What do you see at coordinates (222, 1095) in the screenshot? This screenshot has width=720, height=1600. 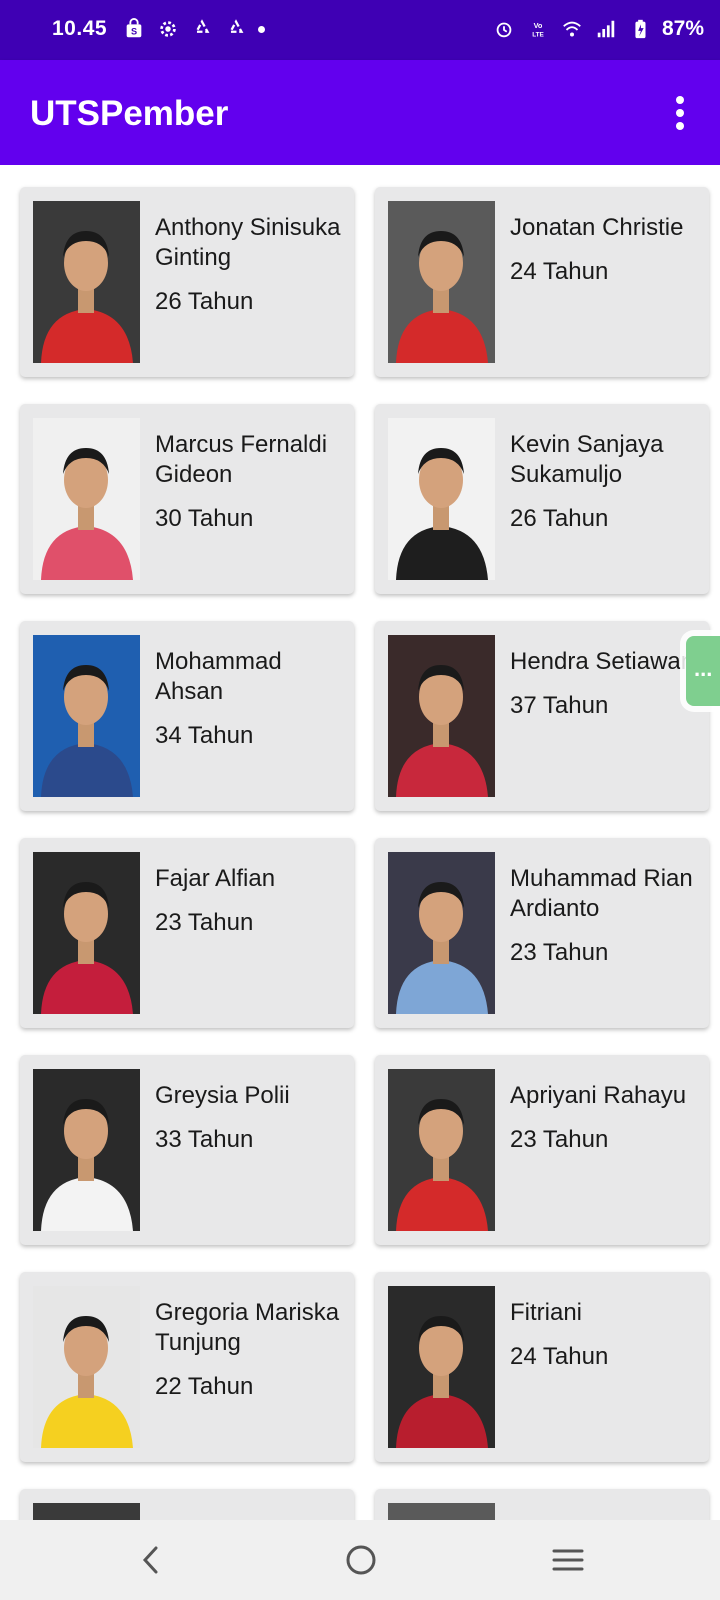 I see `athlete-name: Greysia Polii` at bounding box center [222, 1095].